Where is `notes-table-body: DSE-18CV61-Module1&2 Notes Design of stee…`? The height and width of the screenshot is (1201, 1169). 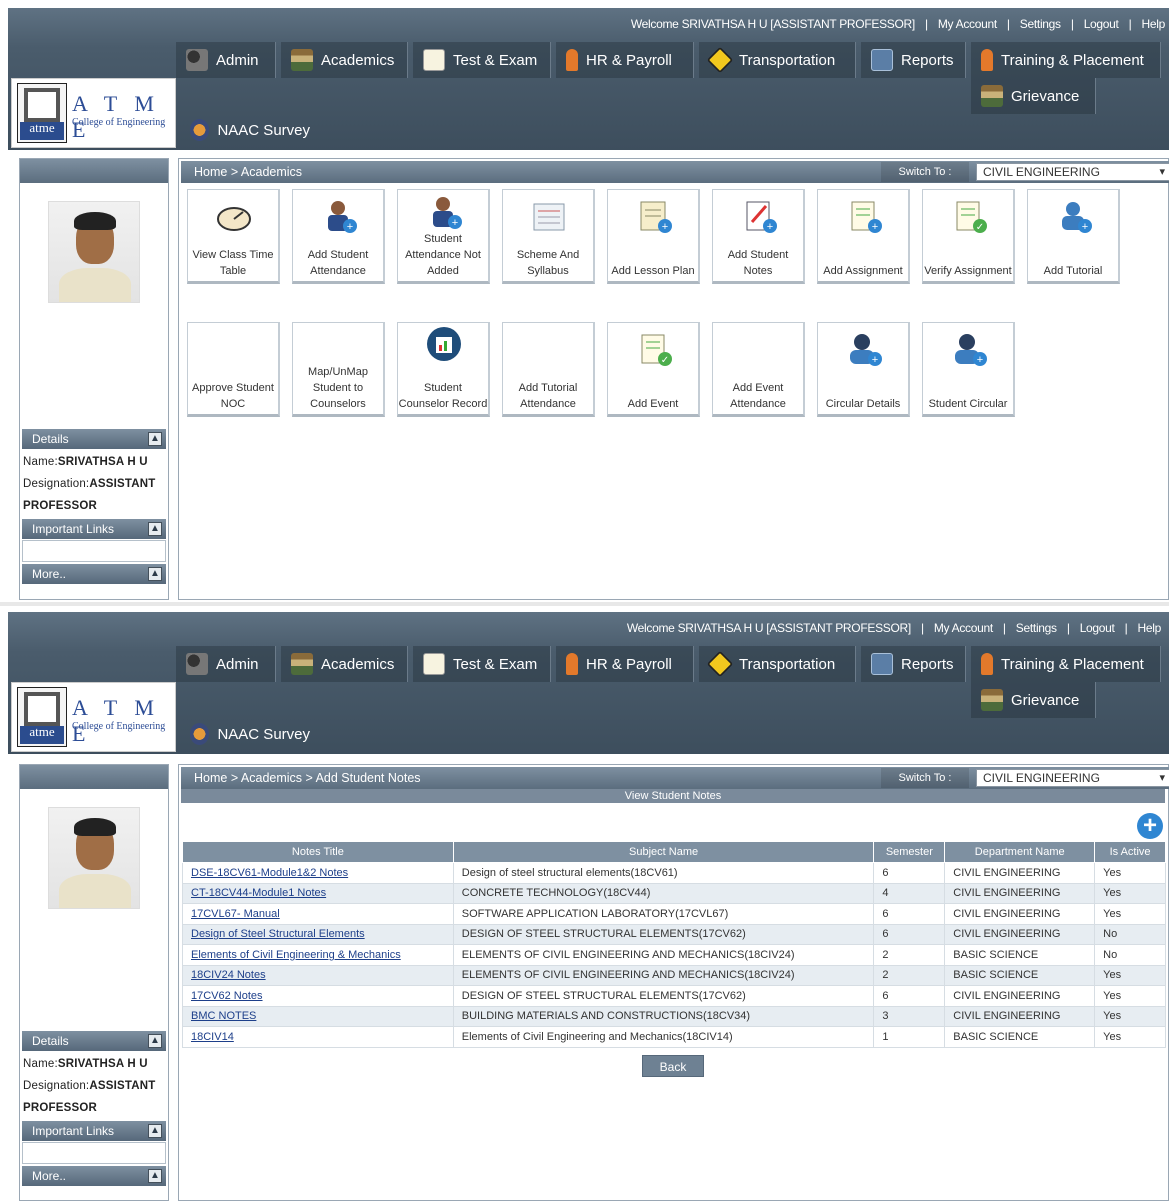 notes-table-body: DSE-18CV61-Module1&2 Notes Design of stee… is located at coordinates (674, 955).